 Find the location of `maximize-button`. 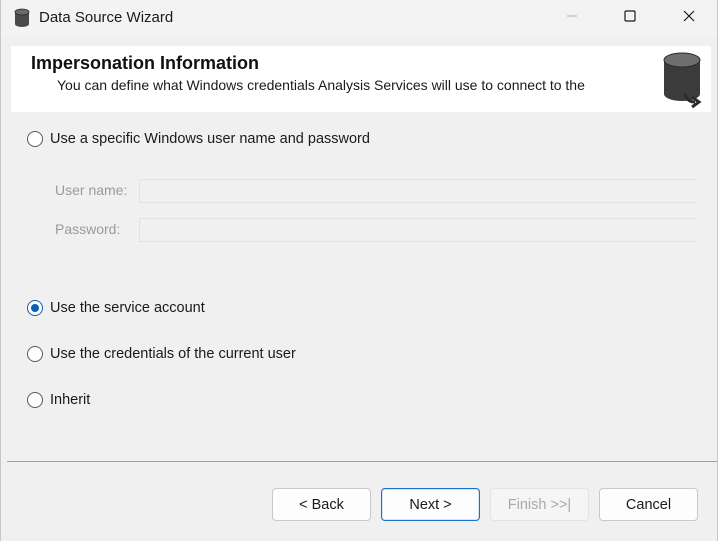

maximize-button is located at coordinates (630, 18).